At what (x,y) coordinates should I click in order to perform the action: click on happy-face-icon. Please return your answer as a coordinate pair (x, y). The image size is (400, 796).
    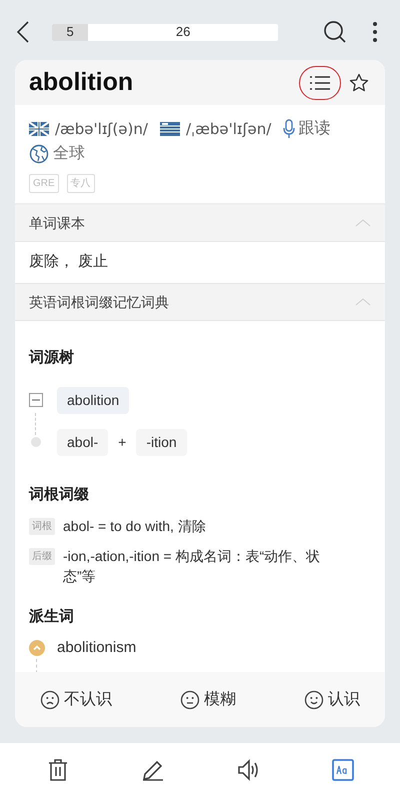
    Looking at the image, I should click on (314, 700).